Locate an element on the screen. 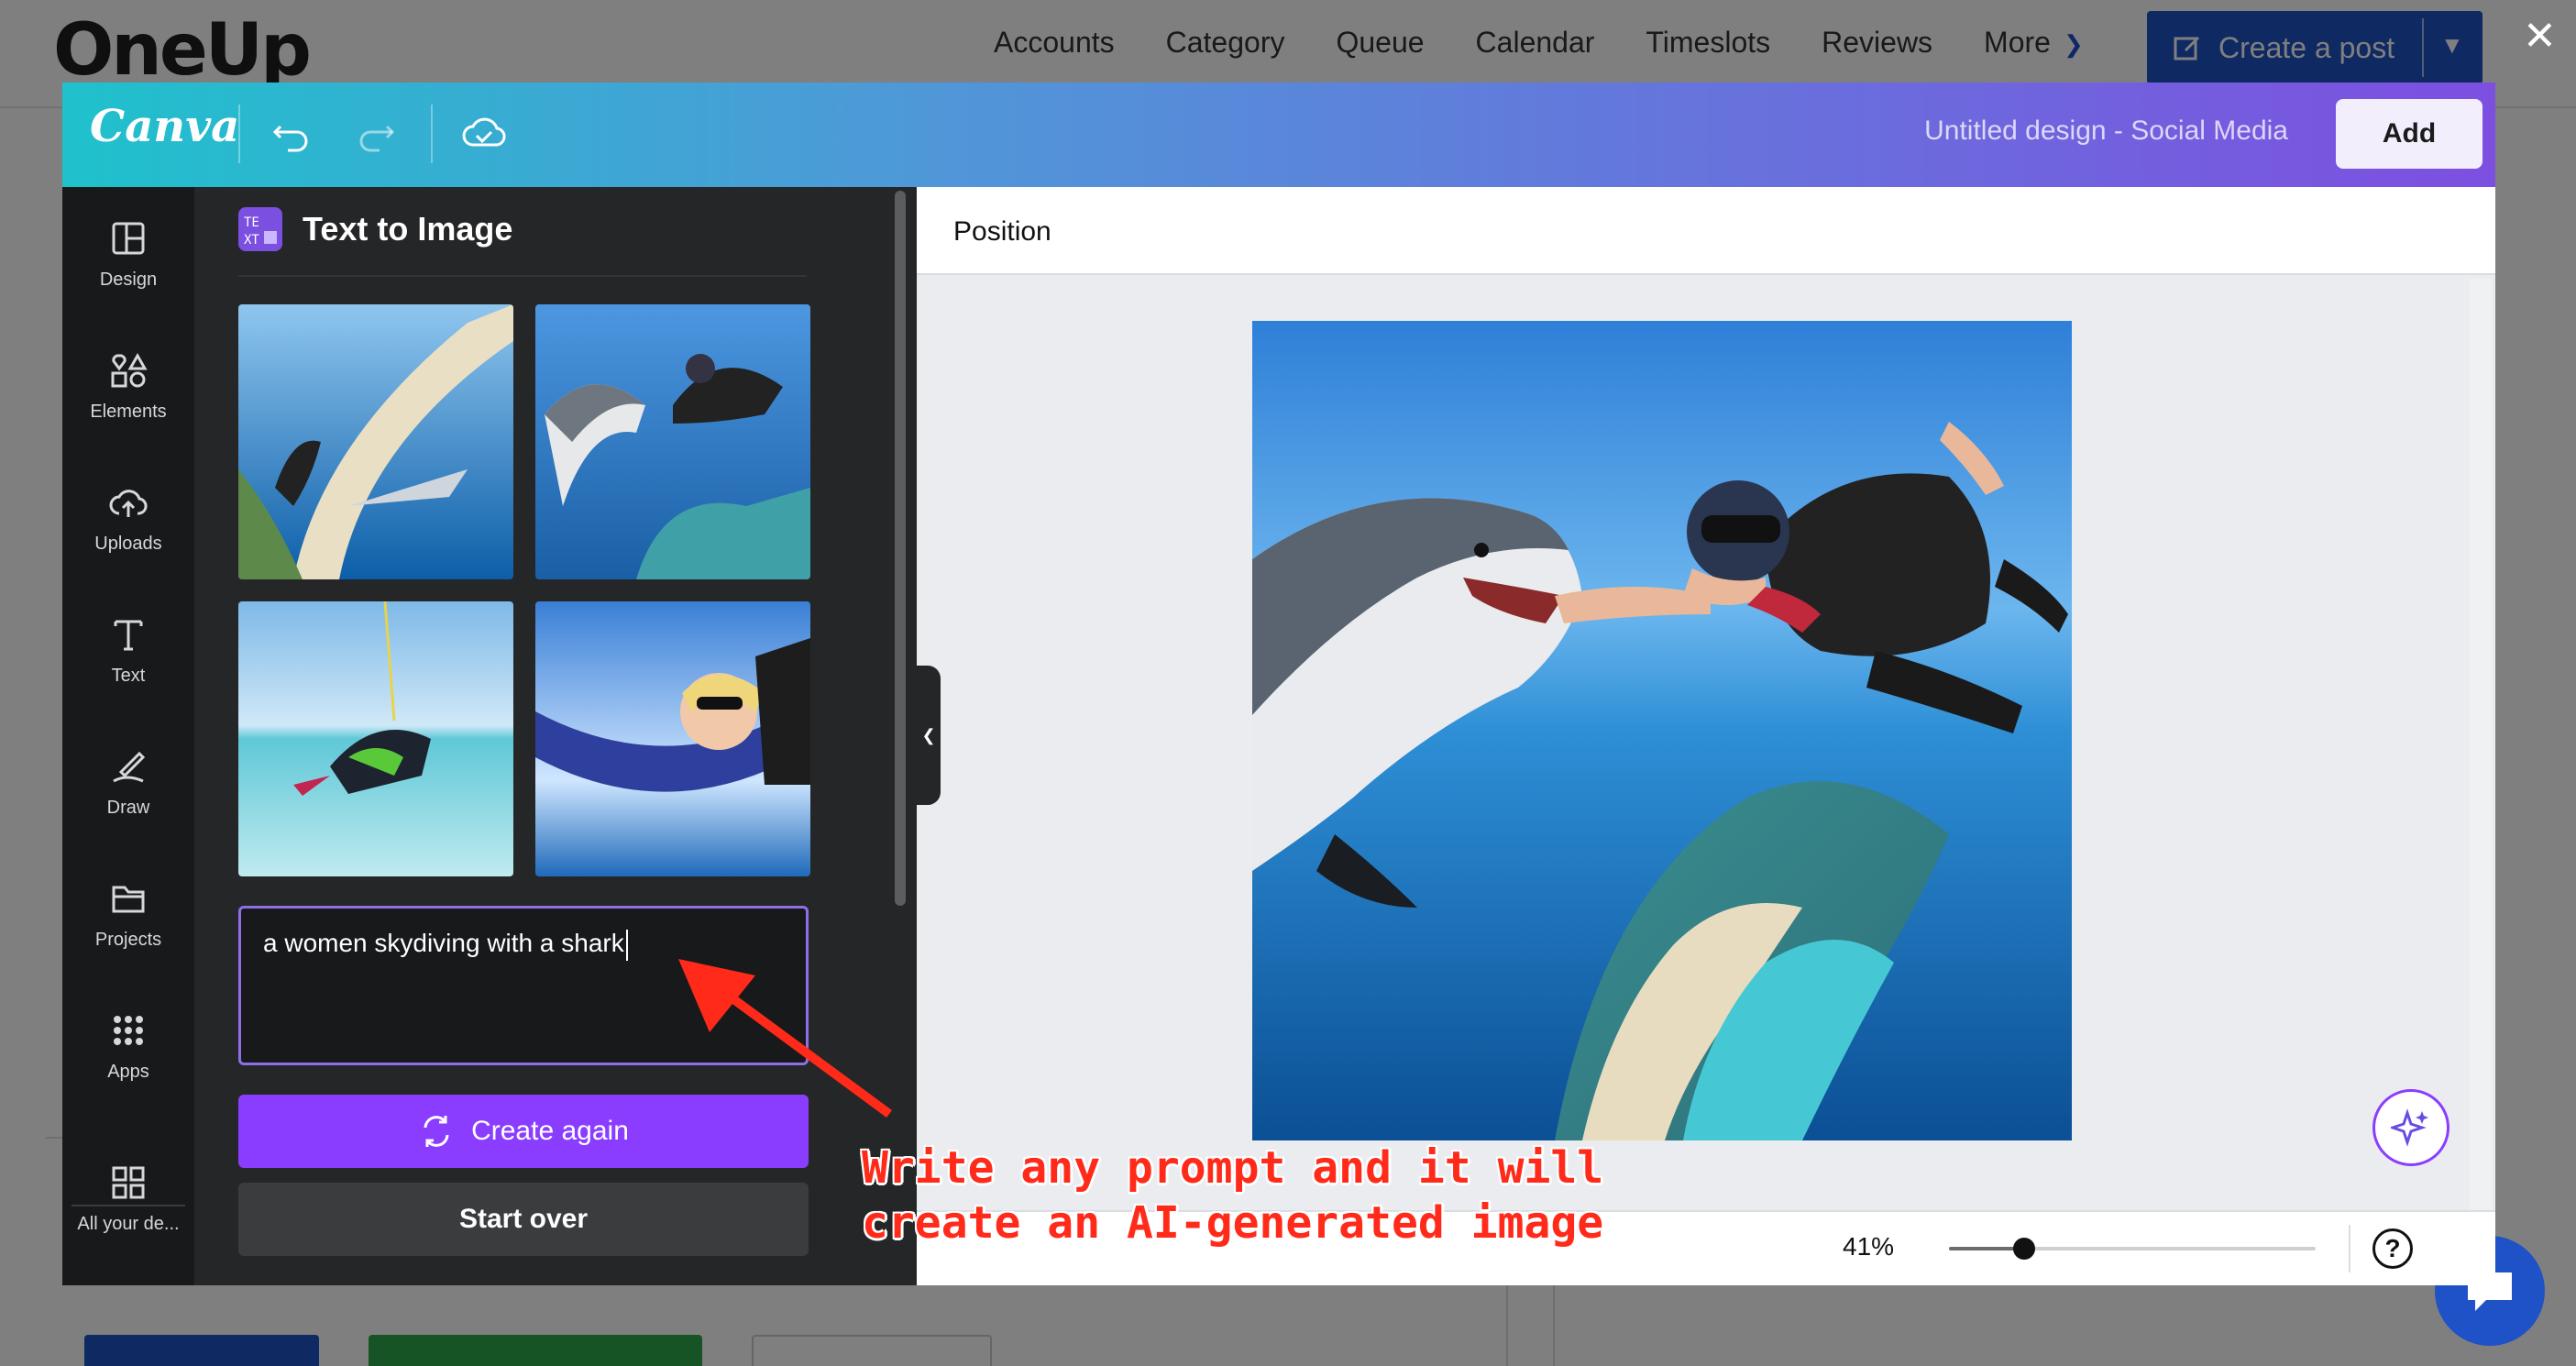  rail-item-projects: Projects is located at coordinates (128, 911).